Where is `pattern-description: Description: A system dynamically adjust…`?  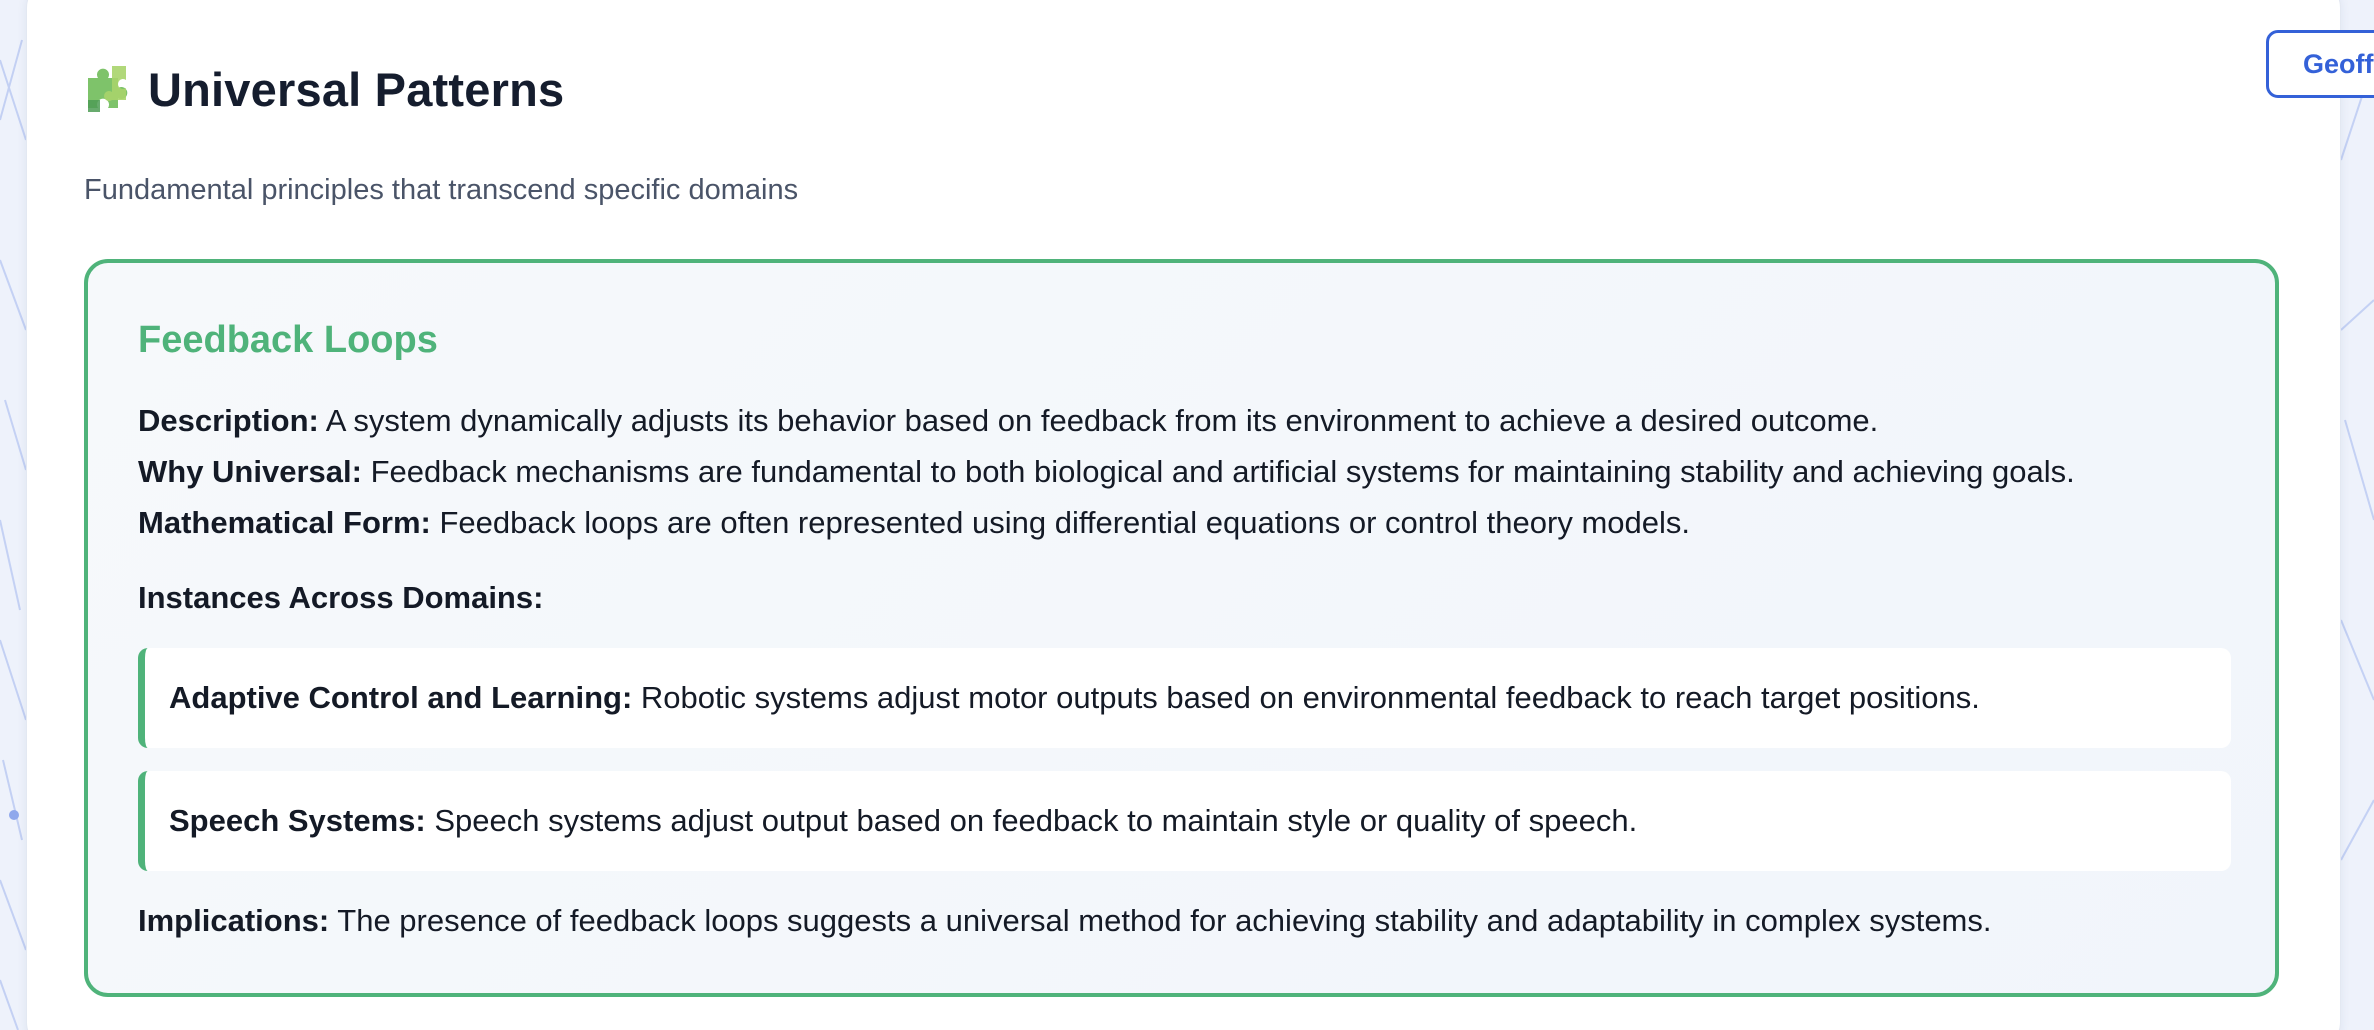 pattern-description: Description: A system dynamically adjust… is located at coordinates (1008, 421).